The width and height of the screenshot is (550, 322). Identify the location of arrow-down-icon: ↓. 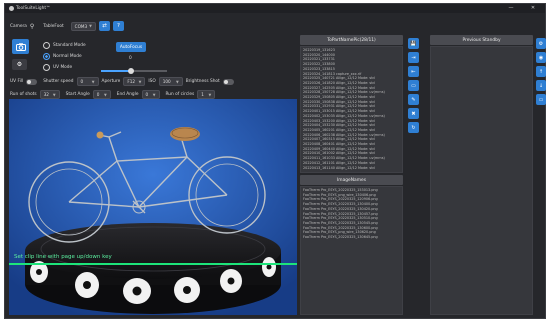
(541, 85).